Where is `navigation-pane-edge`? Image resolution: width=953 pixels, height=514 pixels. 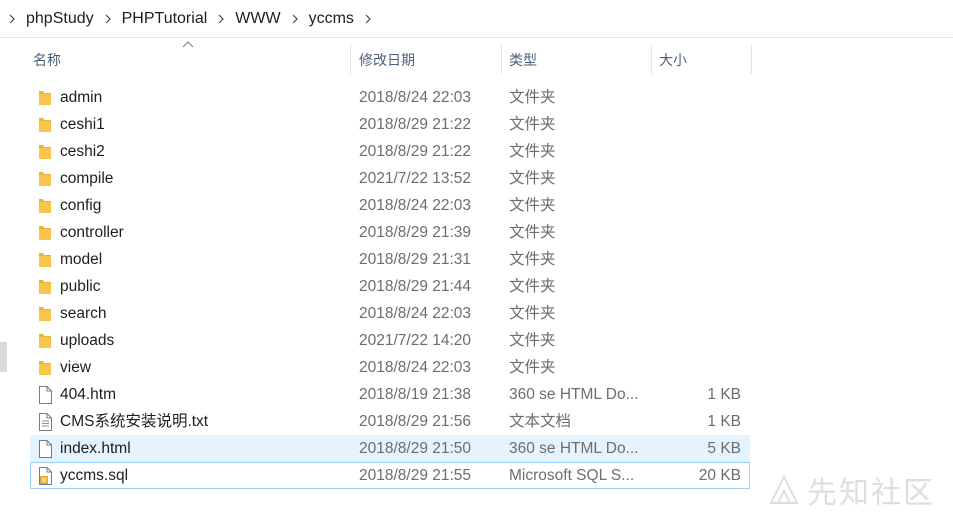
navigation-pane-edge is located at coordinates (3, 357).